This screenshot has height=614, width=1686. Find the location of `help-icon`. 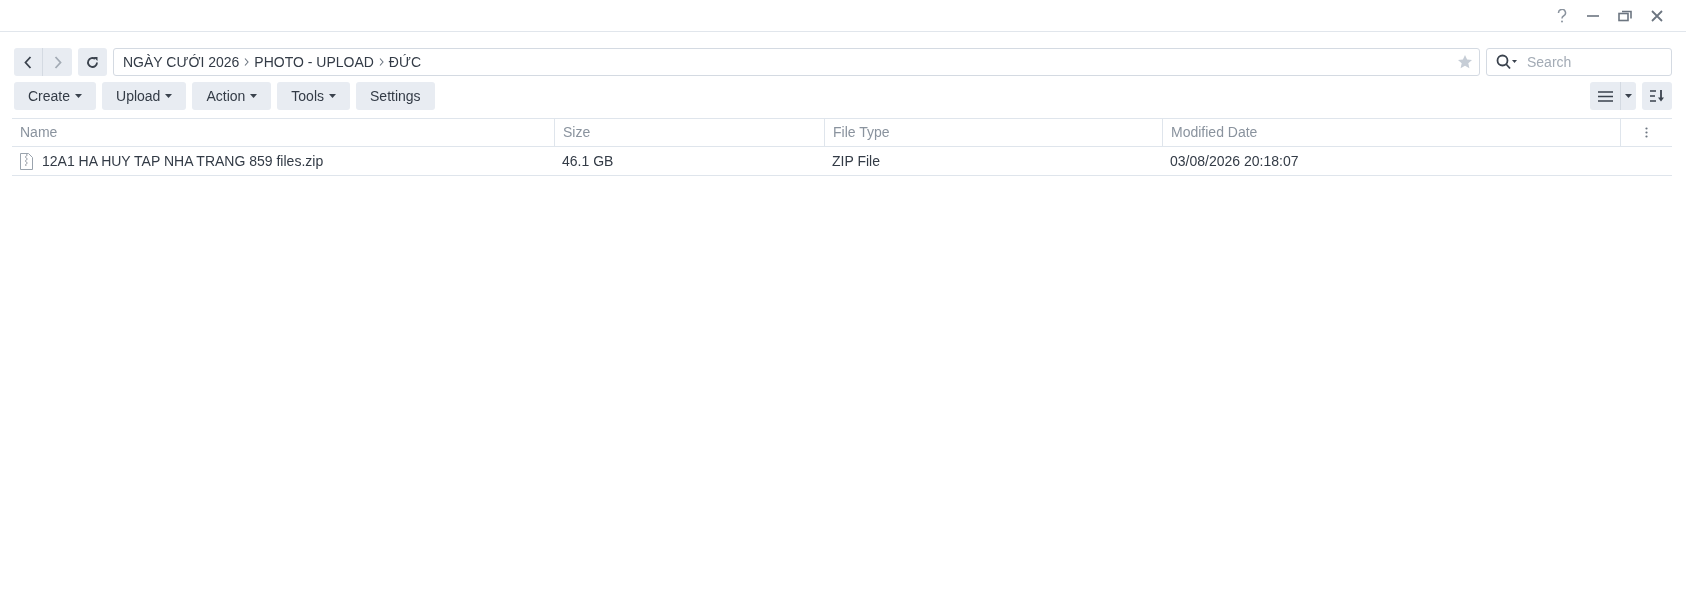

help-icon is located at coordinates (1562, 15).